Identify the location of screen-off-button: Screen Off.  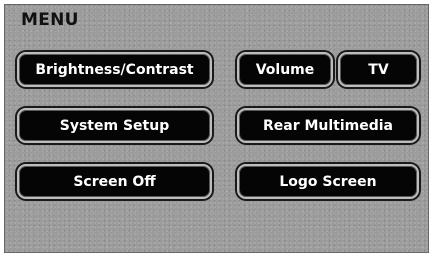
(114, 181).